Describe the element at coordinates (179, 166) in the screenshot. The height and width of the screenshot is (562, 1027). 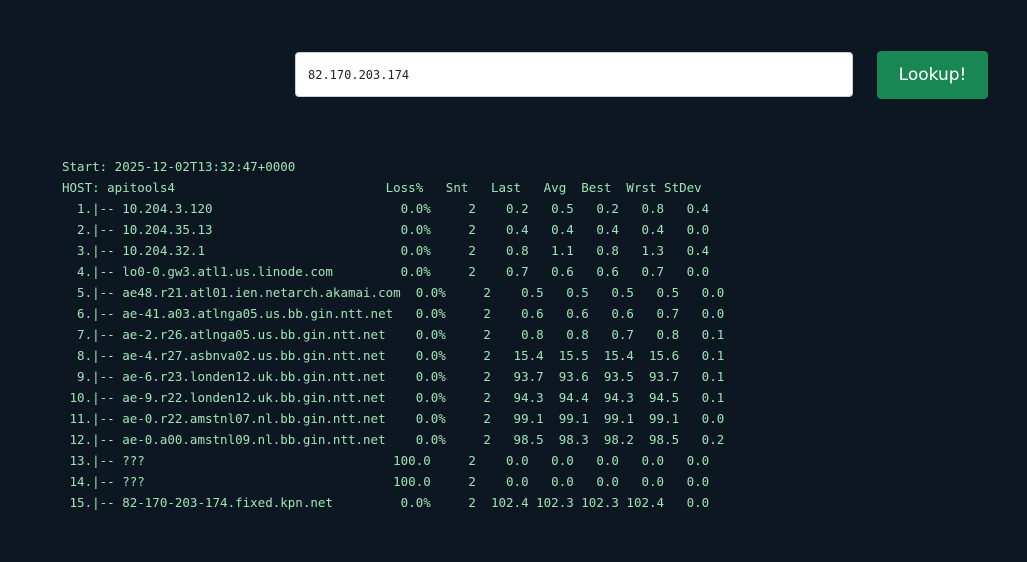
I see `report-start-line: Start: 2025-12-02T13:32:47+0000` at that location.